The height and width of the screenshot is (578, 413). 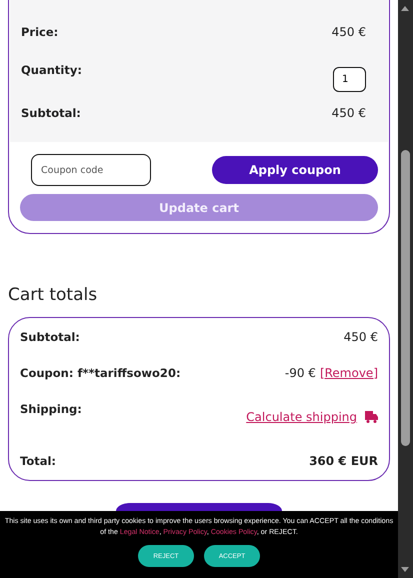 I want to click on truck-icon, so click(x=371, y=417).